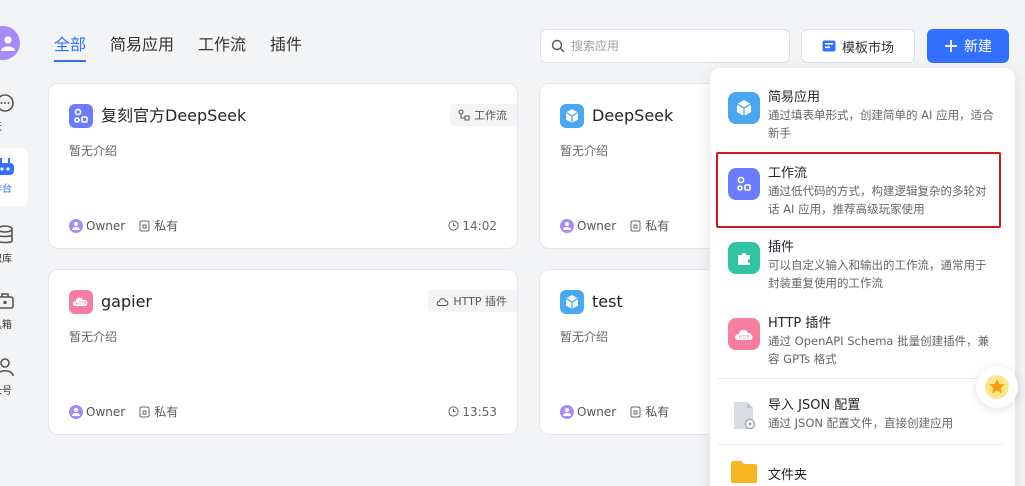 This screenshot has width=1025, height=486. I want to click on tab-simple-app: 简易应用, so click(142, 48).